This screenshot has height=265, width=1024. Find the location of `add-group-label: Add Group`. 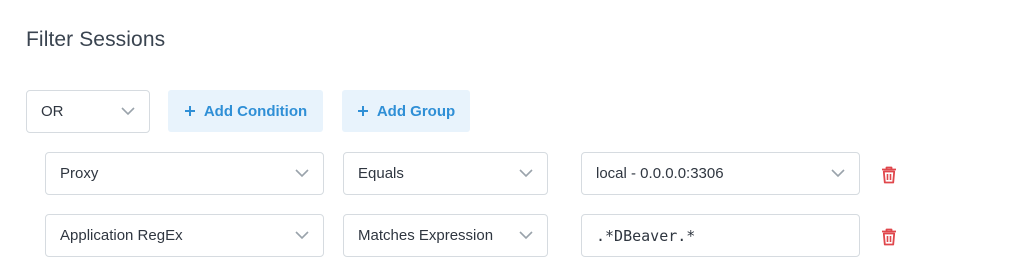

add-group-label: Add Group is located at coordinates (416, 111).